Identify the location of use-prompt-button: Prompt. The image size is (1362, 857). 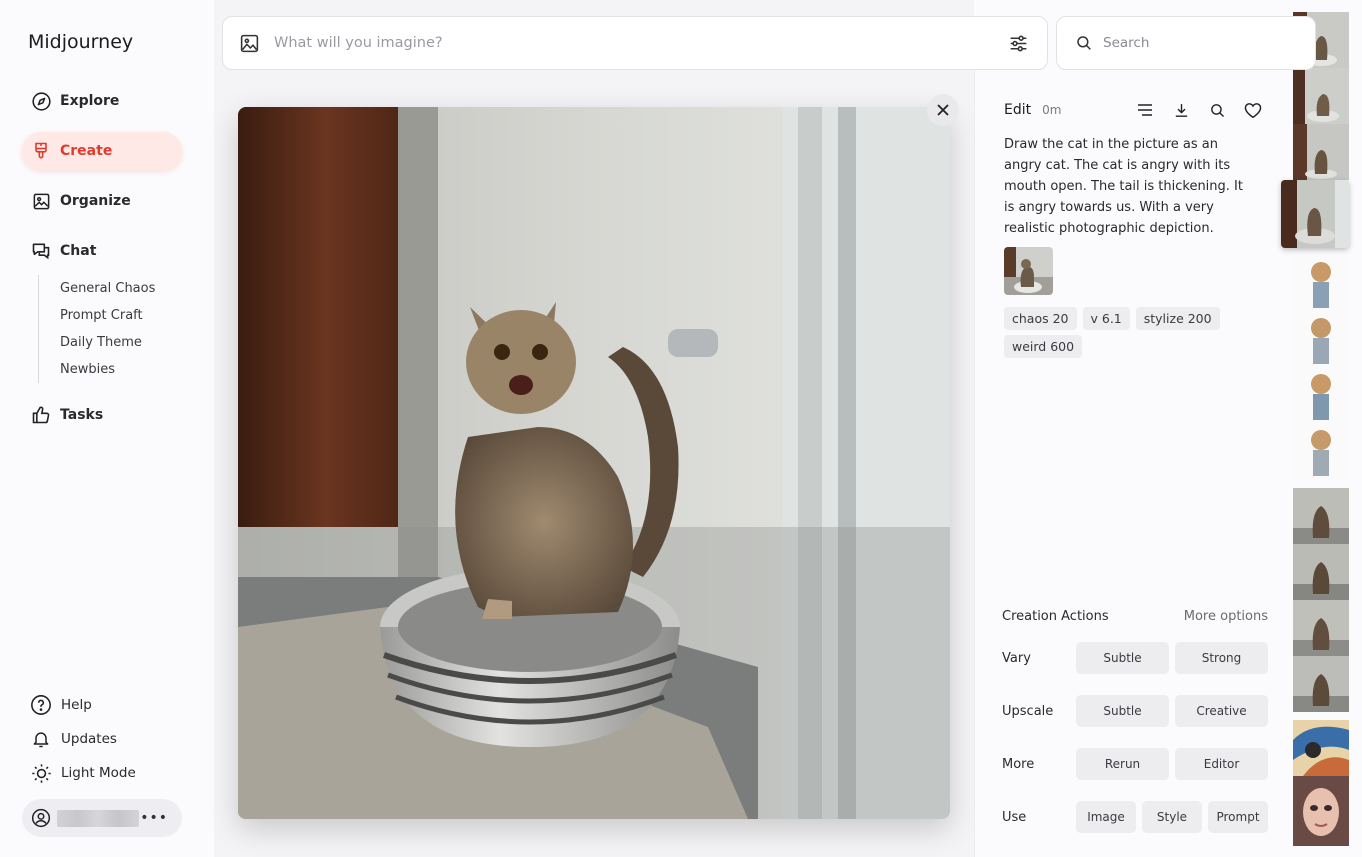
(1238, 817).